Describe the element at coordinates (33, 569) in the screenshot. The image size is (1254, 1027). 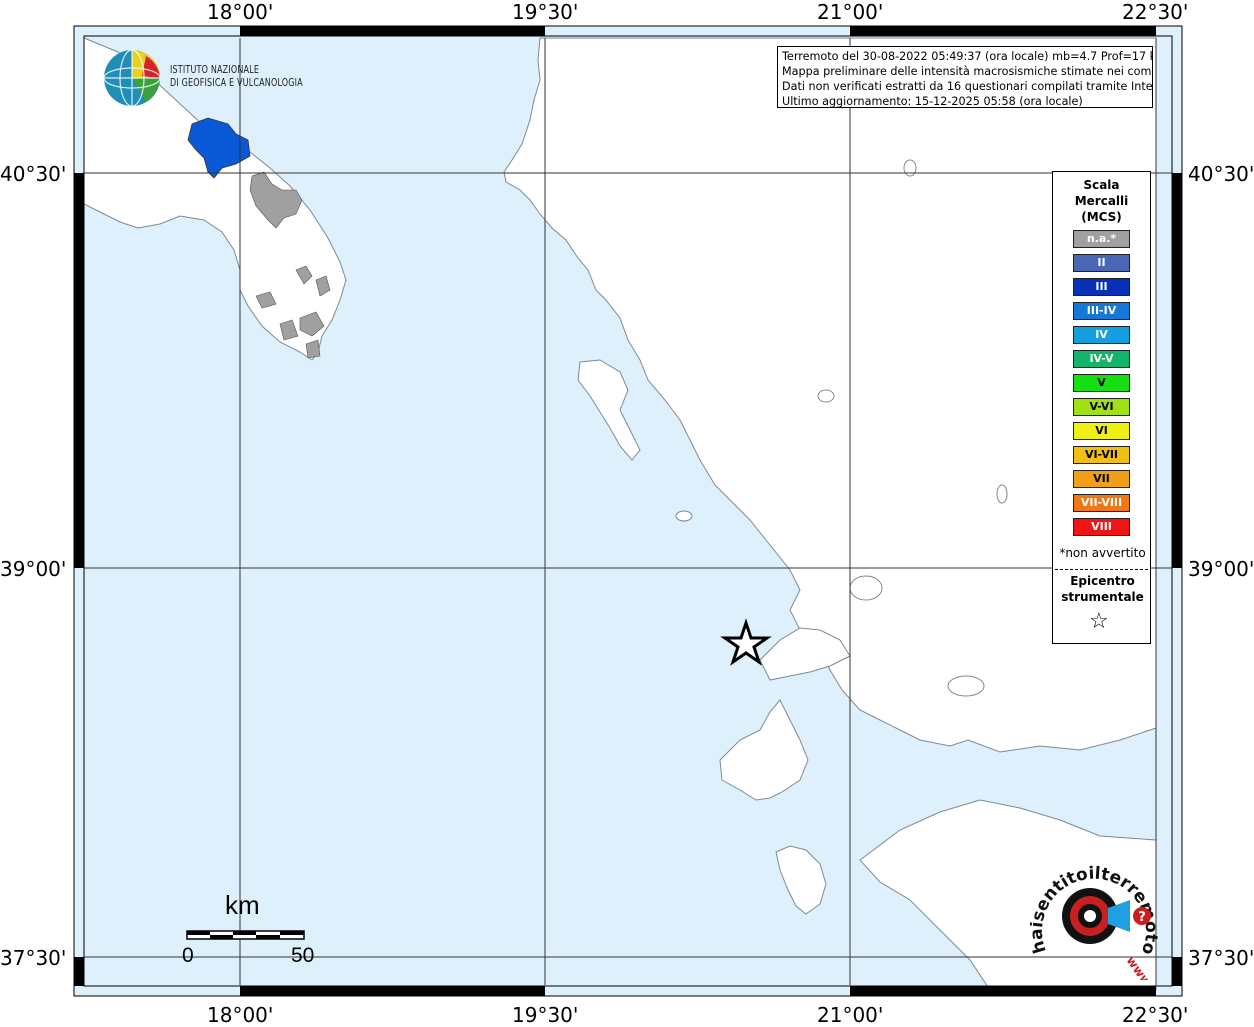
I see `lat-label-left: 39°00'` at that location.